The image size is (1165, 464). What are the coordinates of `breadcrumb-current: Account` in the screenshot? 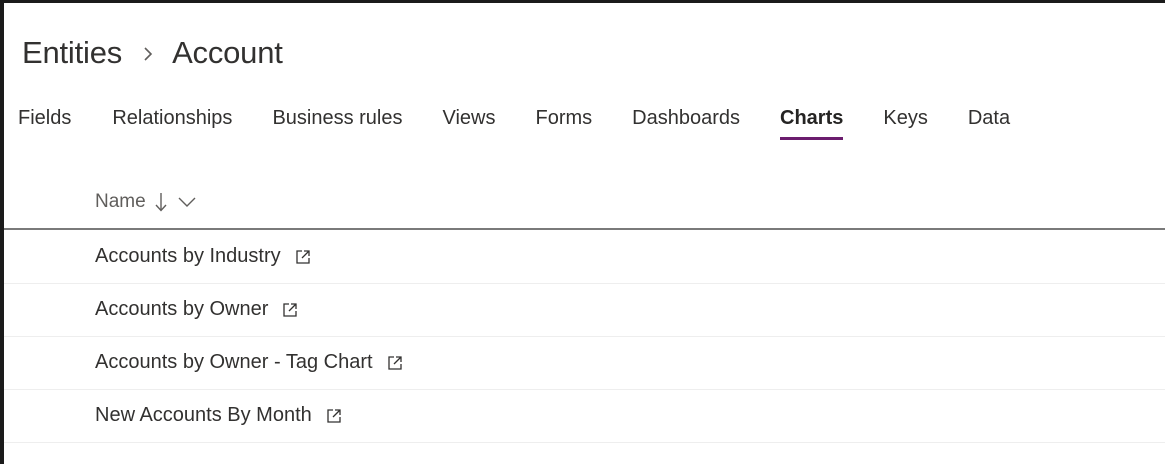 It's located at (227, 52).